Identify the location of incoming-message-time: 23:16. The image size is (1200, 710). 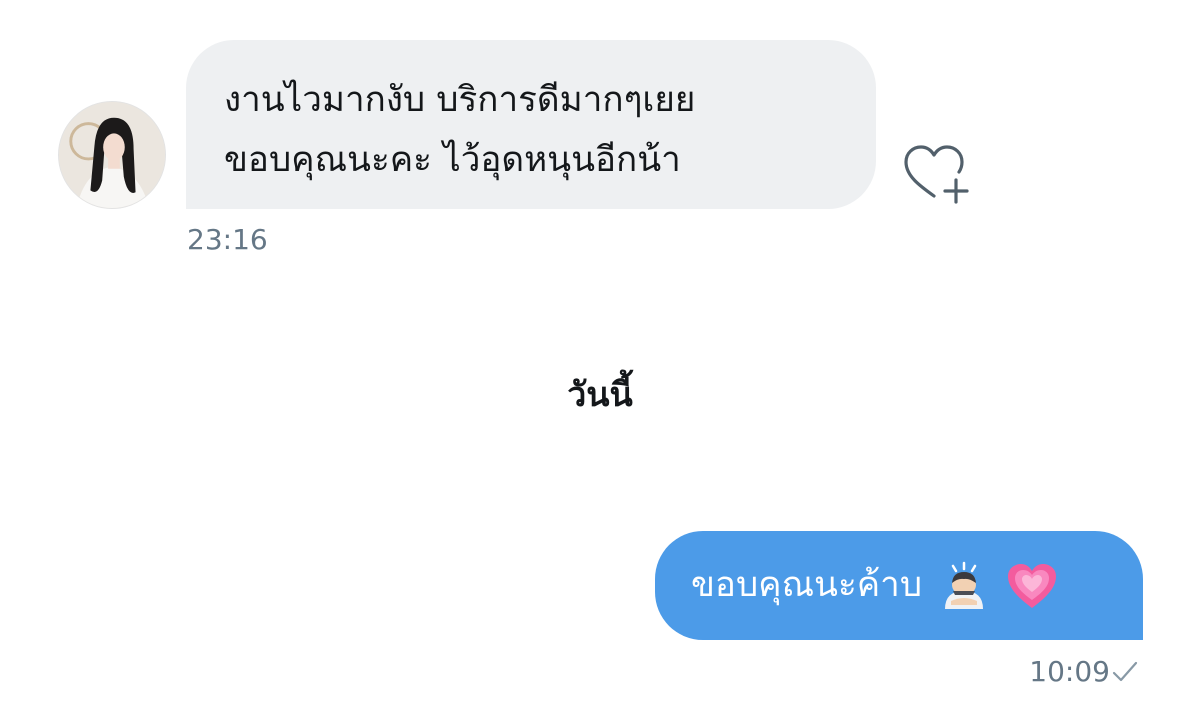
(227, 239).